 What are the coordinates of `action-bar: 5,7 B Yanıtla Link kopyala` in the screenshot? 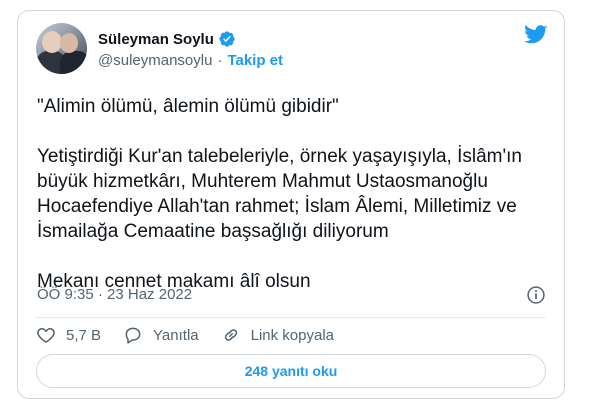 It's located at (196, 335).